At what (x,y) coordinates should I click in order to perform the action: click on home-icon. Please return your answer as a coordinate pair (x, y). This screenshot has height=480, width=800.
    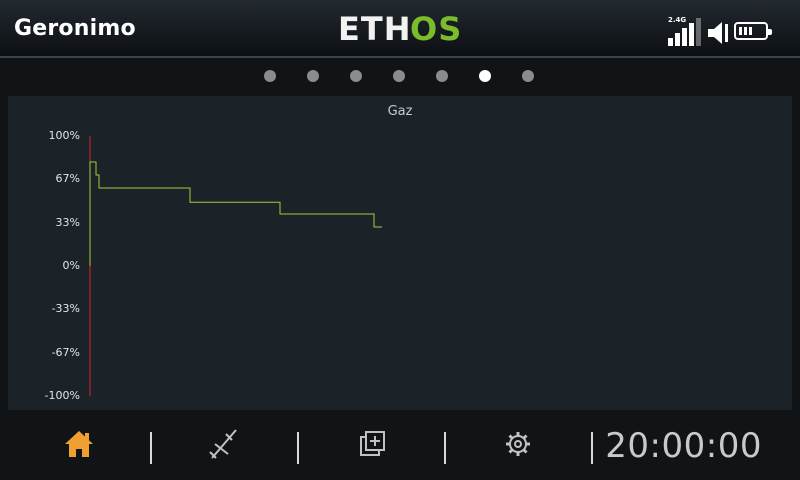
    Looking at the image, I should click on (79, 444).